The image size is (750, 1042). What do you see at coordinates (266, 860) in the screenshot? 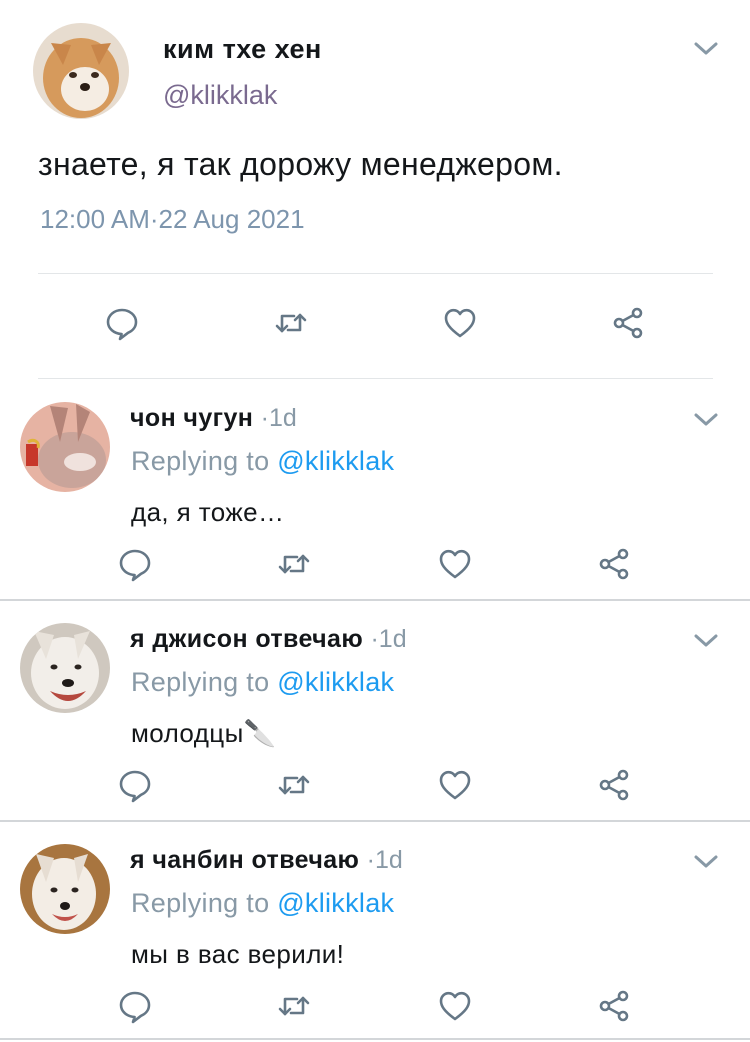
I see `author-name: я чанбин отвечаю ·1d` at bounding box center [266, 860].